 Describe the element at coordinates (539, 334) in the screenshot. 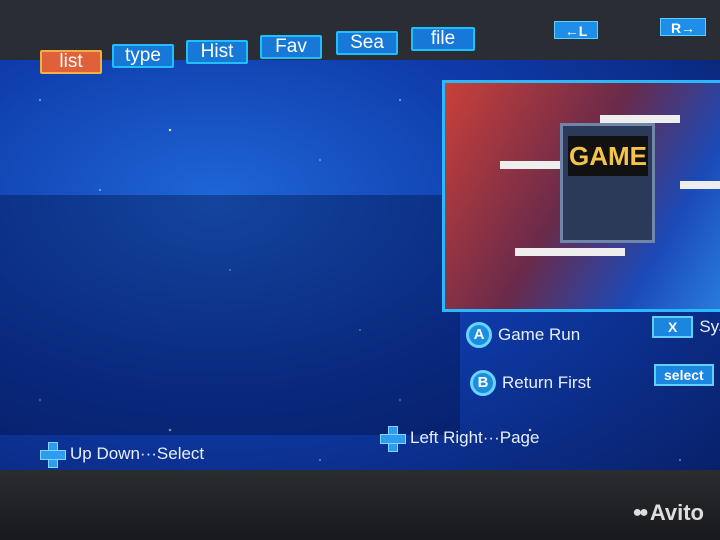

I see `game-run-label: Game Run` at that location.